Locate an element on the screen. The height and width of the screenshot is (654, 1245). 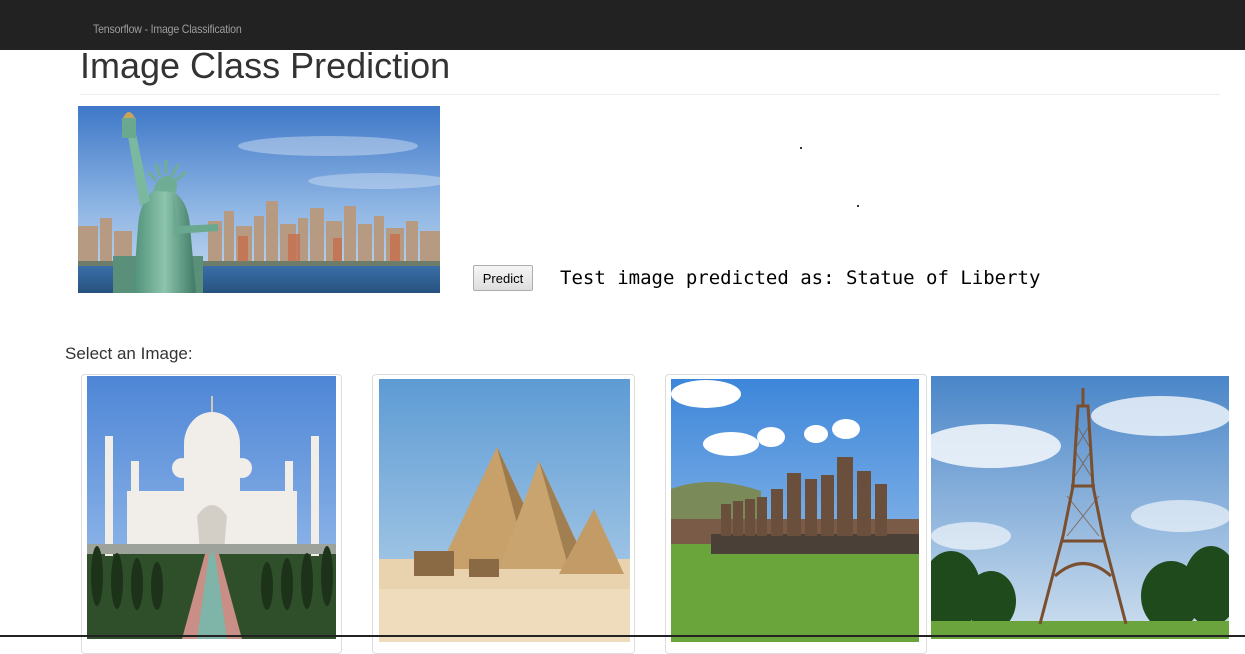
navbar-brand: Tensorflow - Image Classification is located at coordinates (167, 29).